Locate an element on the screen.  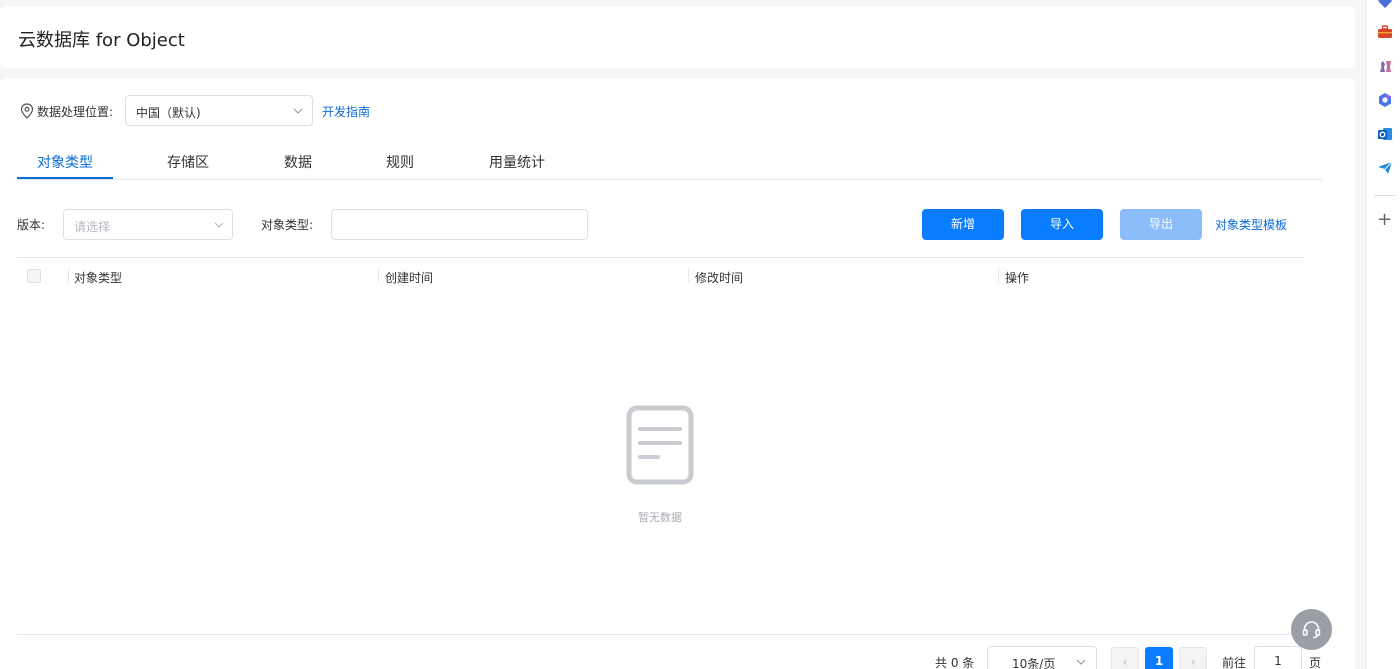
column-header-modified-time: 修改时间 is located at coordinates (719, 278).